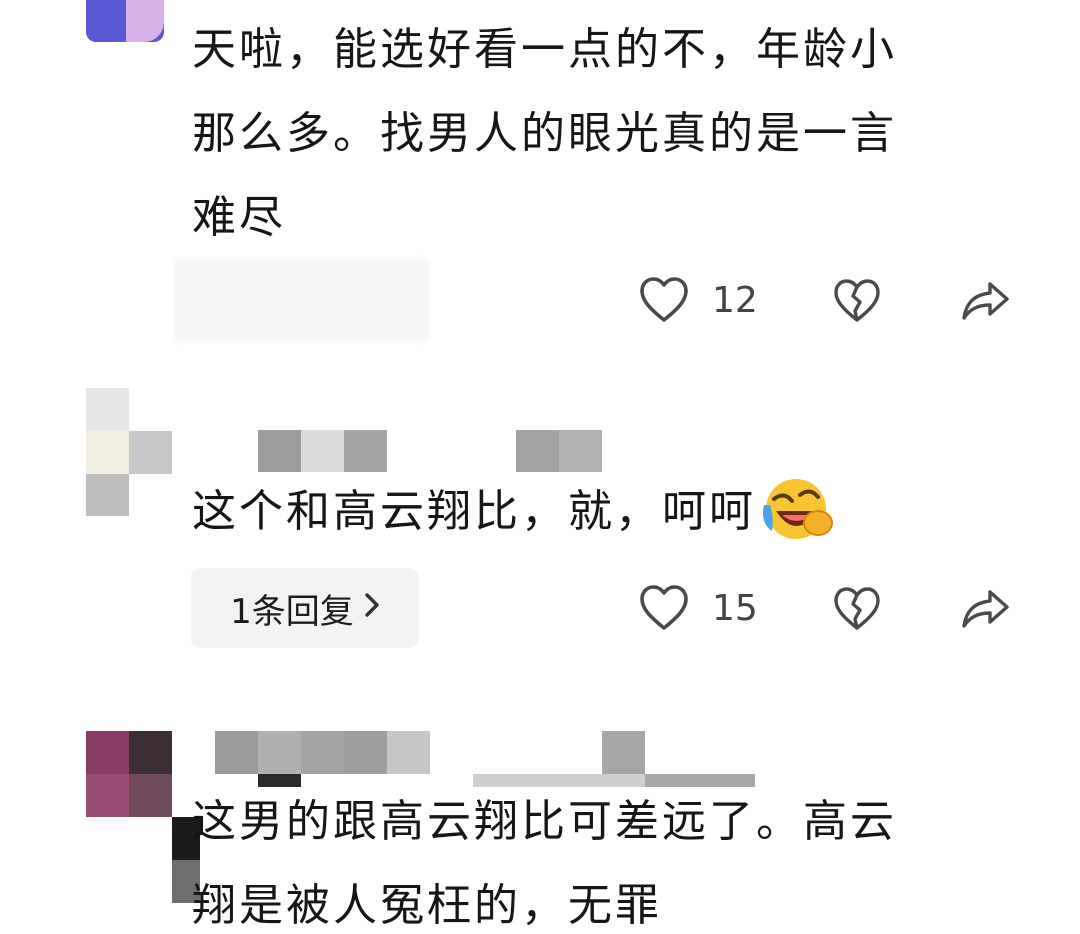 The width and height of the screenshot is (1080, 934). What do you see at coordinates (797, 508) in the screenshot?
I see `face-with-tears-of-joy-emoji` at bounding box center [797, 508].